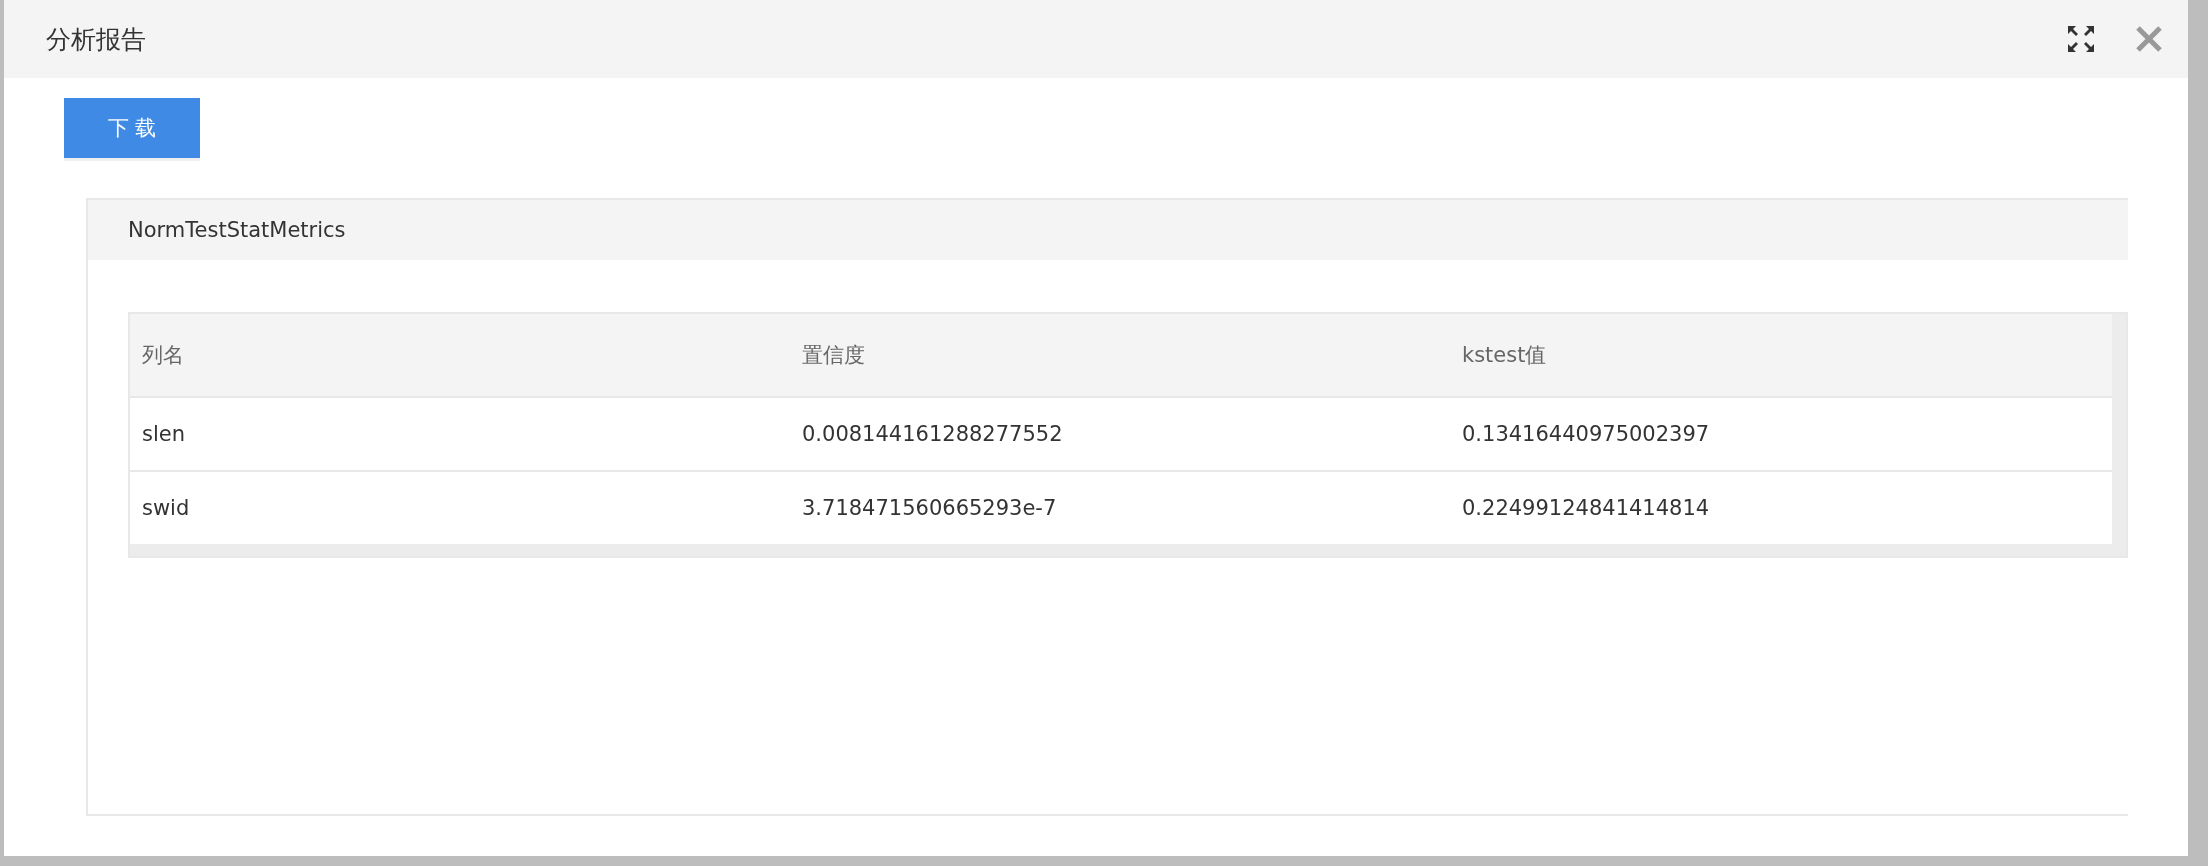  I want to click on download-button: 下 载, so click(132, 128).